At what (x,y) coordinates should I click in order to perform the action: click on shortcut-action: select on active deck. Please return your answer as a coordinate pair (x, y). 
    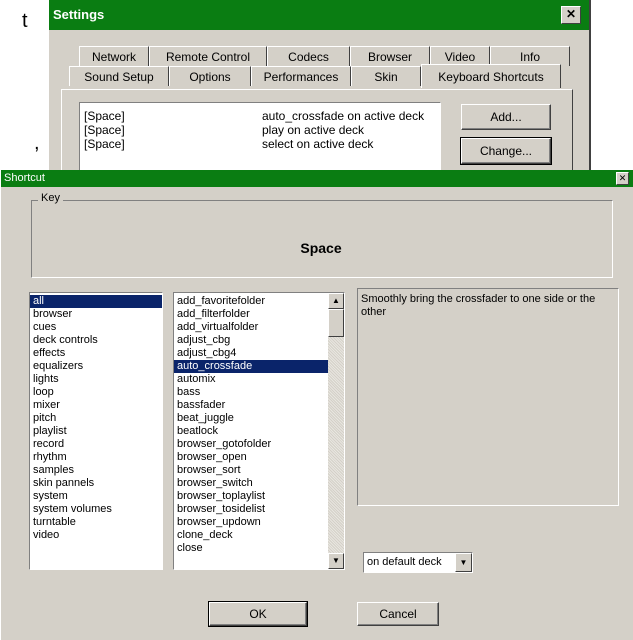
    Looking at the image, I should click on (318, 144).